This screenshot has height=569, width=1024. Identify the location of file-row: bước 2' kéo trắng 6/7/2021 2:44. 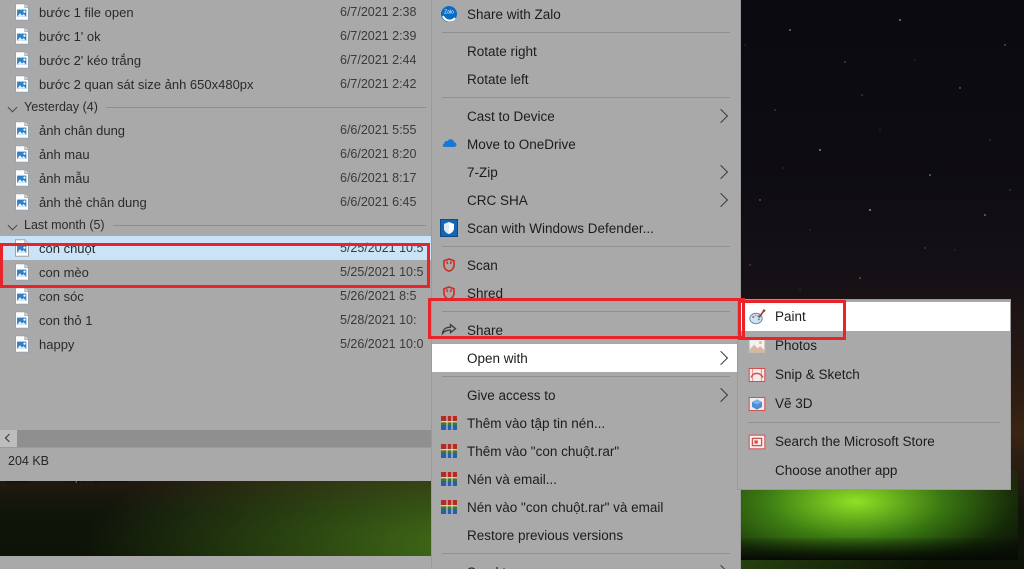
(216, 60).